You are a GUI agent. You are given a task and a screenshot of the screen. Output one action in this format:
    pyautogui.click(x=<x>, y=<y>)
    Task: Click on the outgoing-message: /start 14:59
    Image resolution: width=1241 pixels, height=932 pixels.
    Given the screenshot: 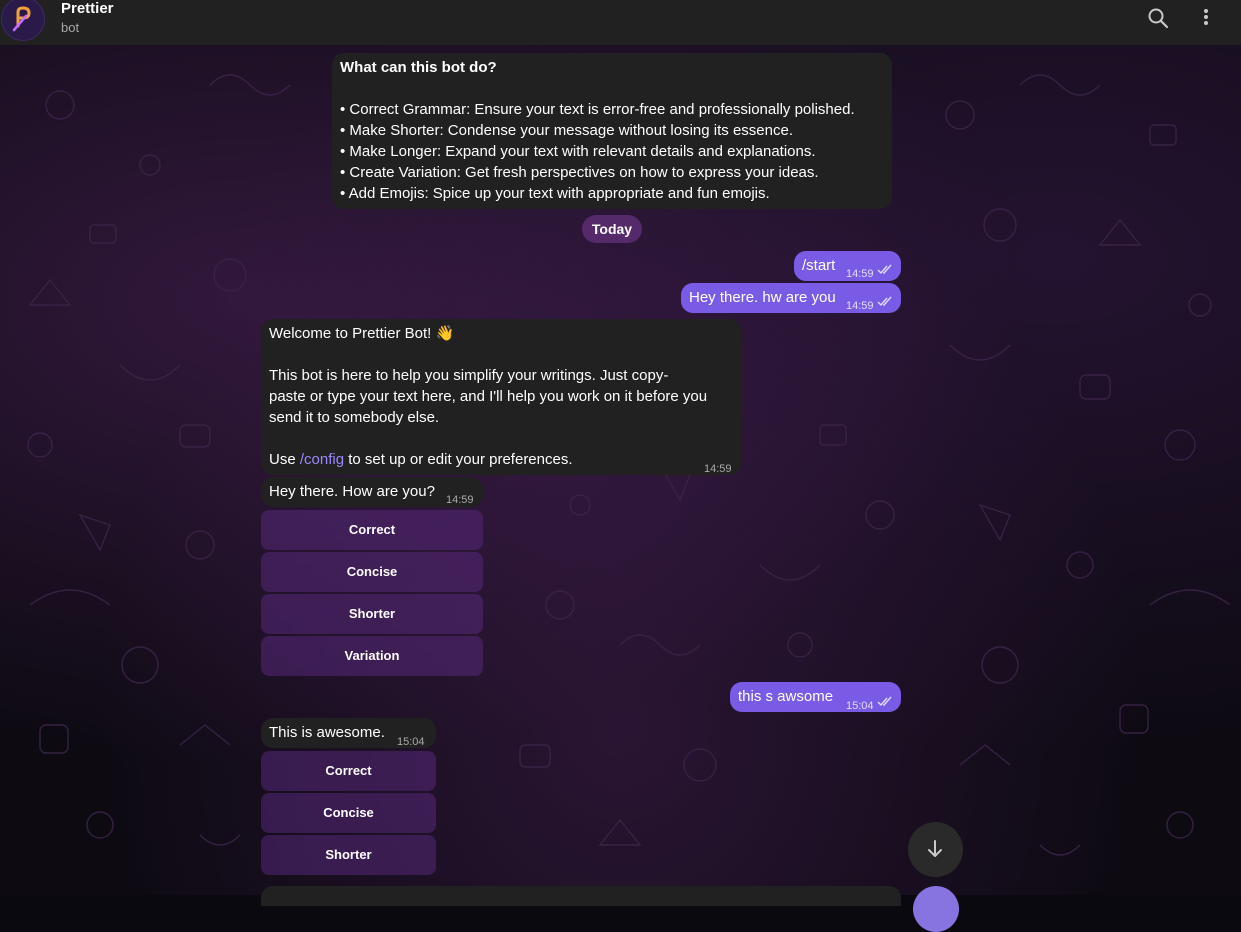 What is the action you would take?
    pyautogui.click(x=847, y=266)
    